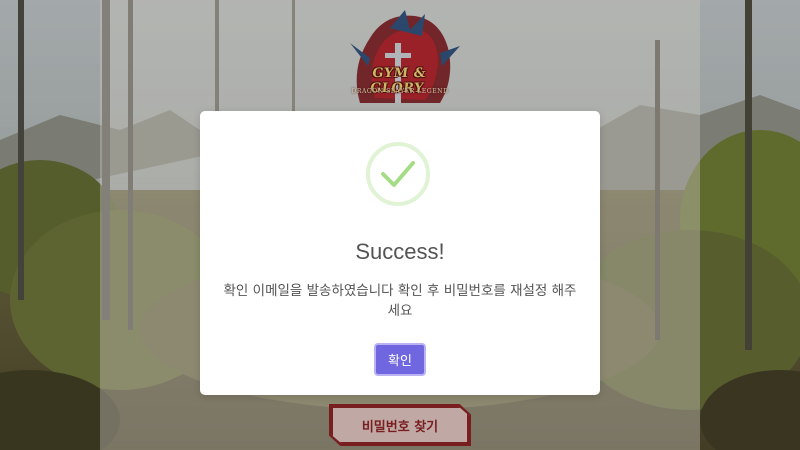 This screenshot has height=450, width=800. Describe the element at coordinates (400, 359) in the screenshot. I see `confirm-button: 확인` at that location.